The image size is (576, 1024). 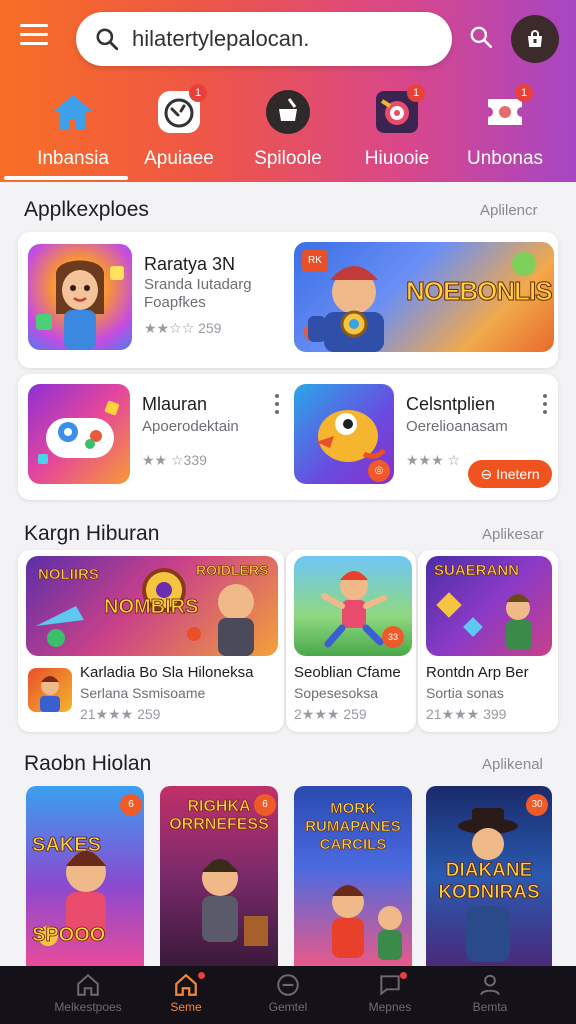 What do you see at coordinates (537, 805) in the screenshot?
I see `poster-badge: 30` at bounding box center [537, 805].